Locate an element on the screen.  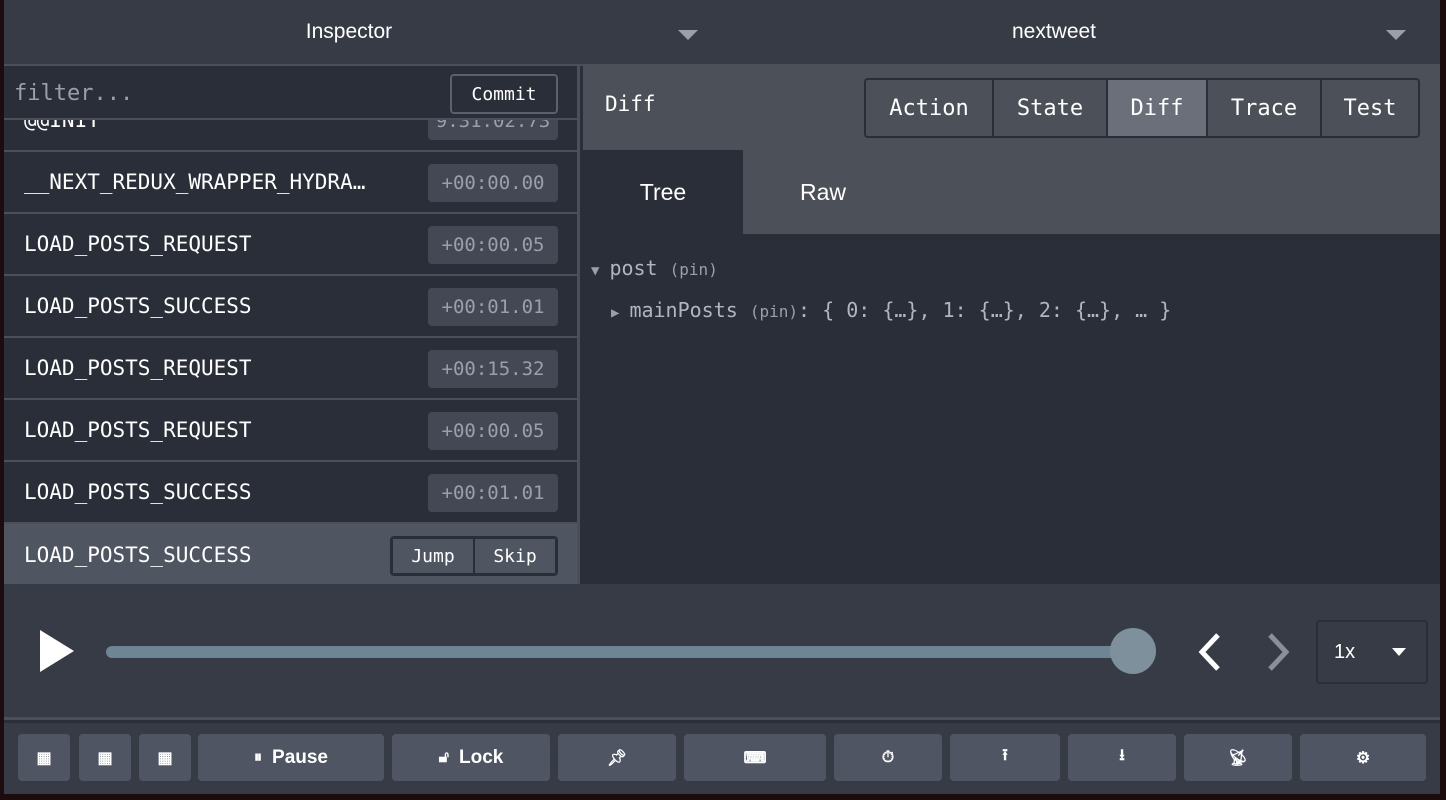
tab-raw: Raw is located at coordinates (823, 192).